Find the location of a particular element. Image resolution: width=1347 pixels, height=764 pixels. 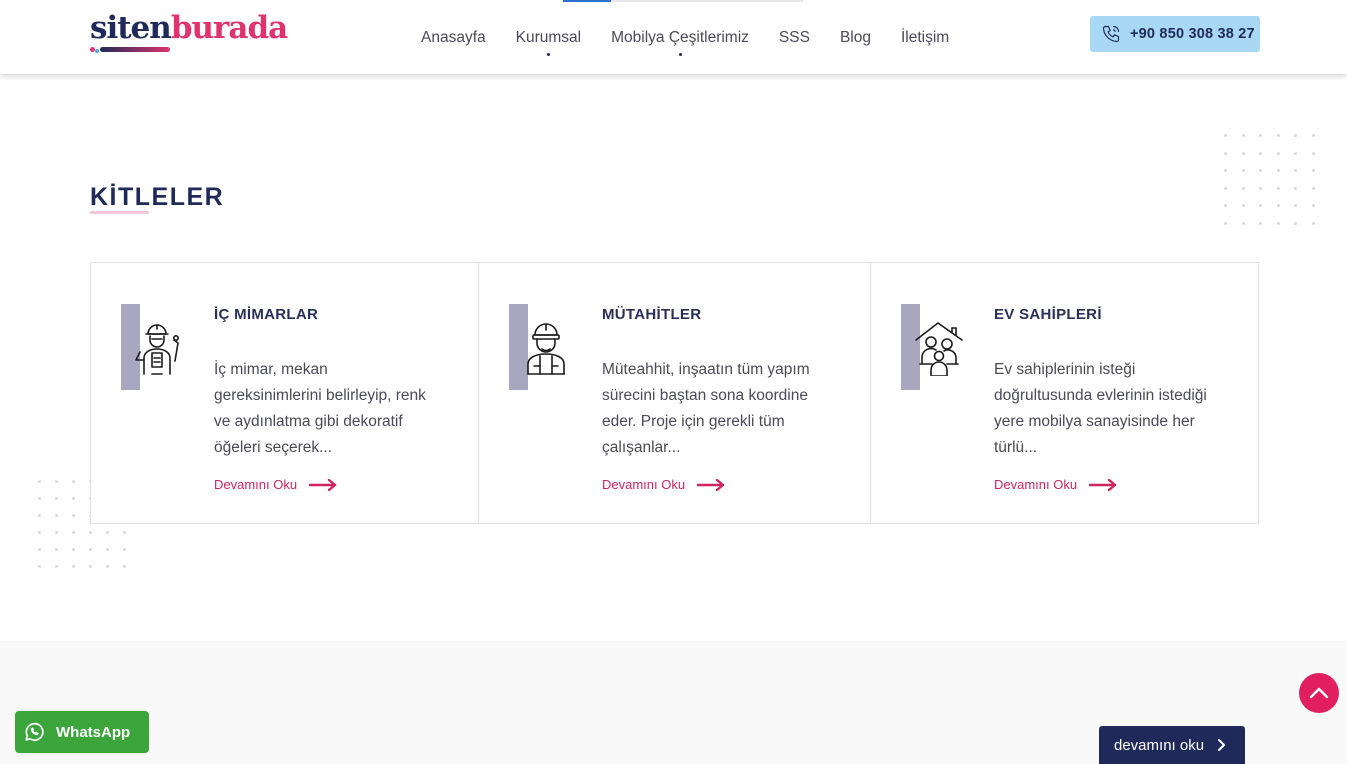

site-logo: sitenburada is located at coordinates (192, 32).